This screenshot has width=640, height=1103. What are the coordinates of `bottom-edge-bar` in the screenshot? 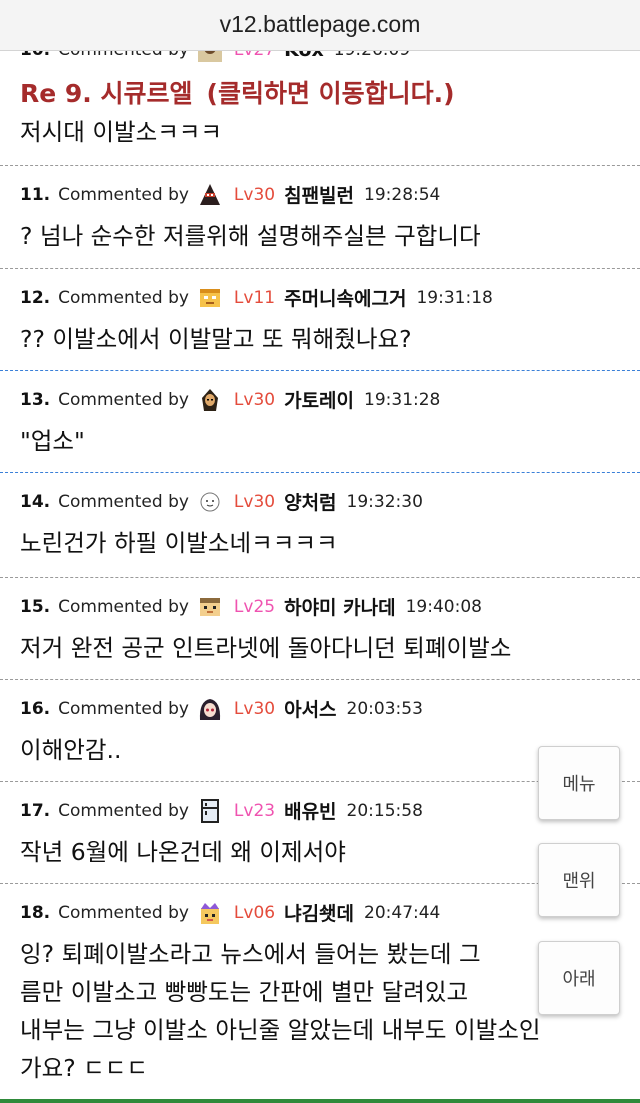 It's located at (320, 1101).